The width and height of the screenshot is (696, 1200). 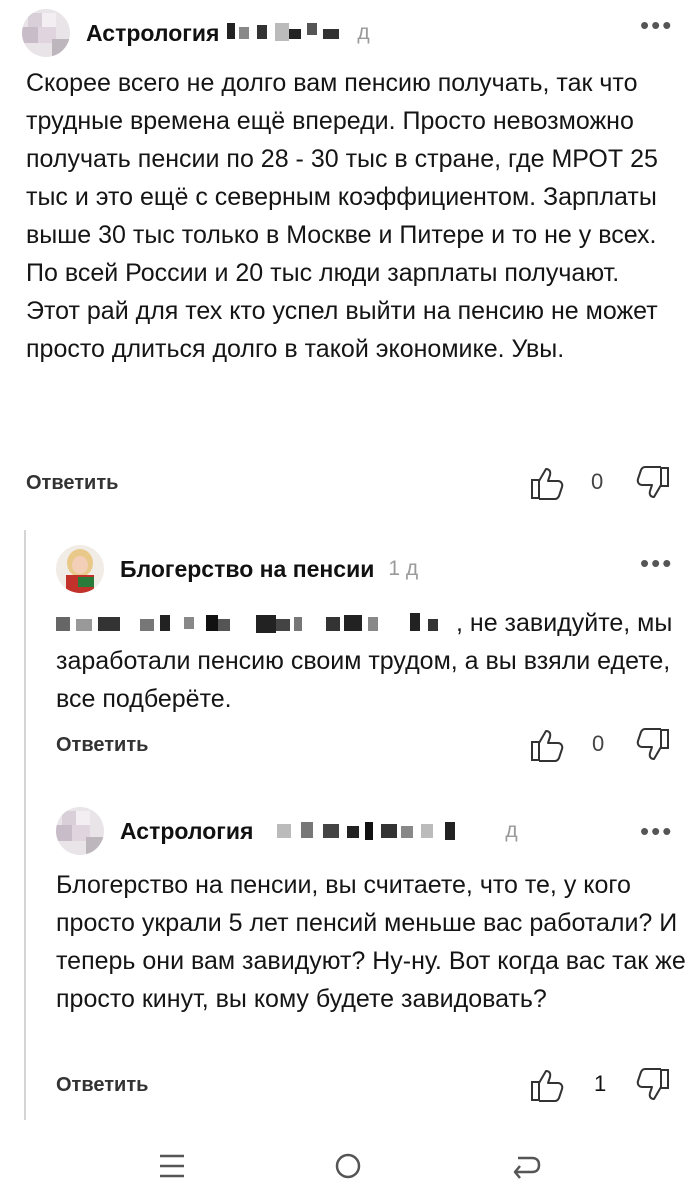 What do you see at coordinates (600, 1083) in the screenshot?
I see `like-count: 1` at bounding box center [600, 1083].